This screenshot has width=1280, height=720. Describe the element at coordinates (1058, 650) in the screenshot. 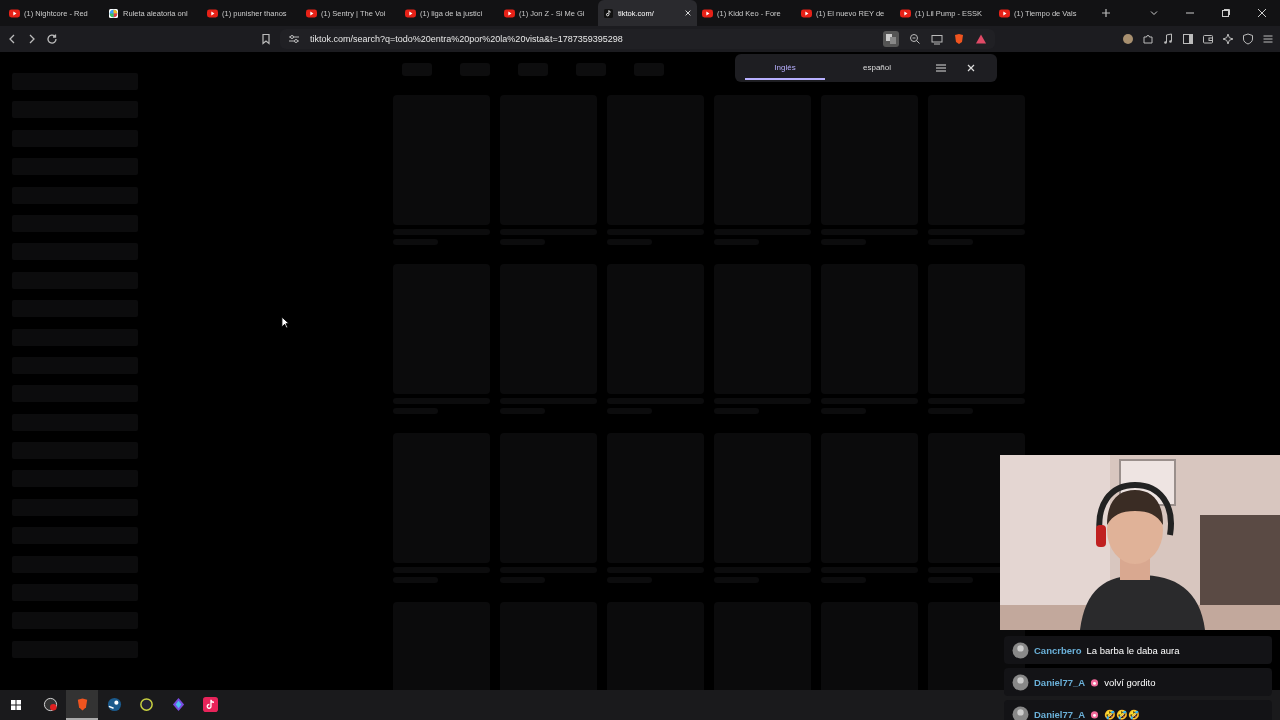

I see `username: Cancrbero` at that location.